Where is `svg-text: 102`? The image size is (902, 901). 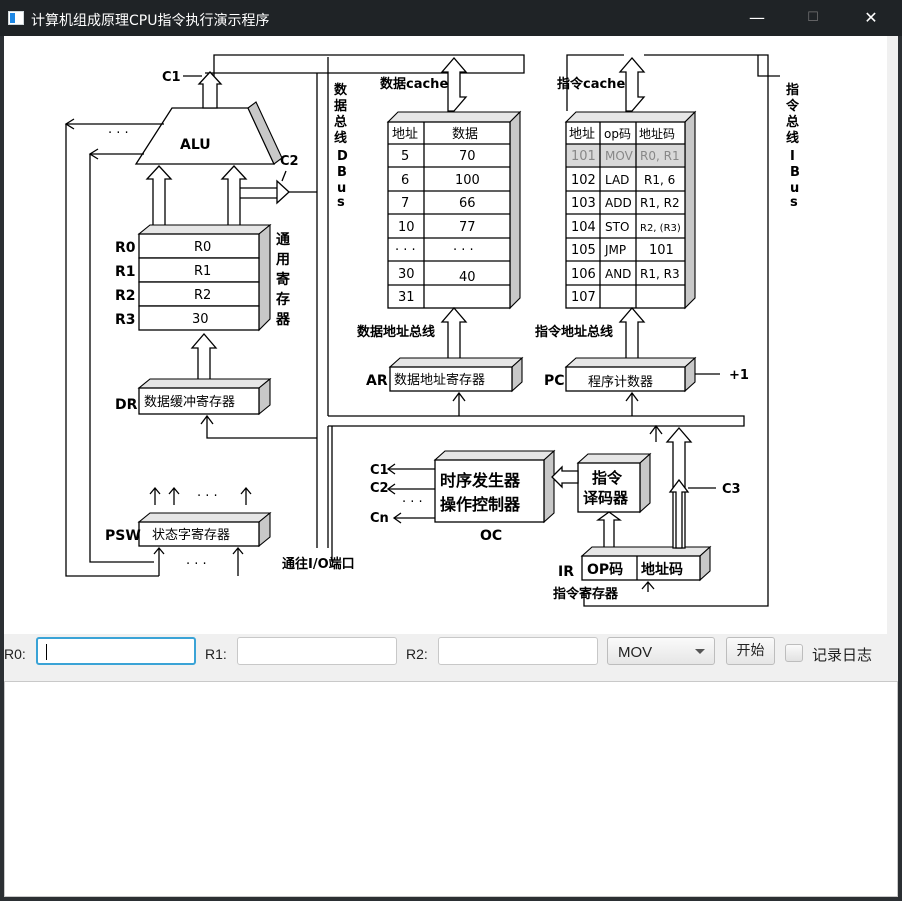 svg-text: 102 is located at coordinates (583, 180).